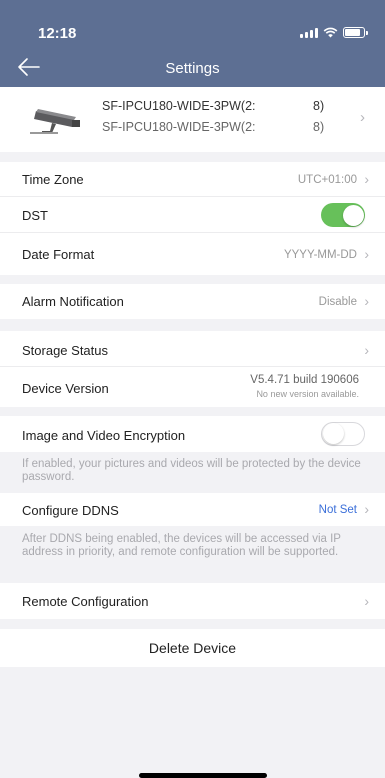 The width and height of the screenshot is (385, 778). What do you see at coordinates (192, 601) in the screenshot?
I see `remote-configuration-row: Remote Configuration ›` at bounding box center [192, 601].